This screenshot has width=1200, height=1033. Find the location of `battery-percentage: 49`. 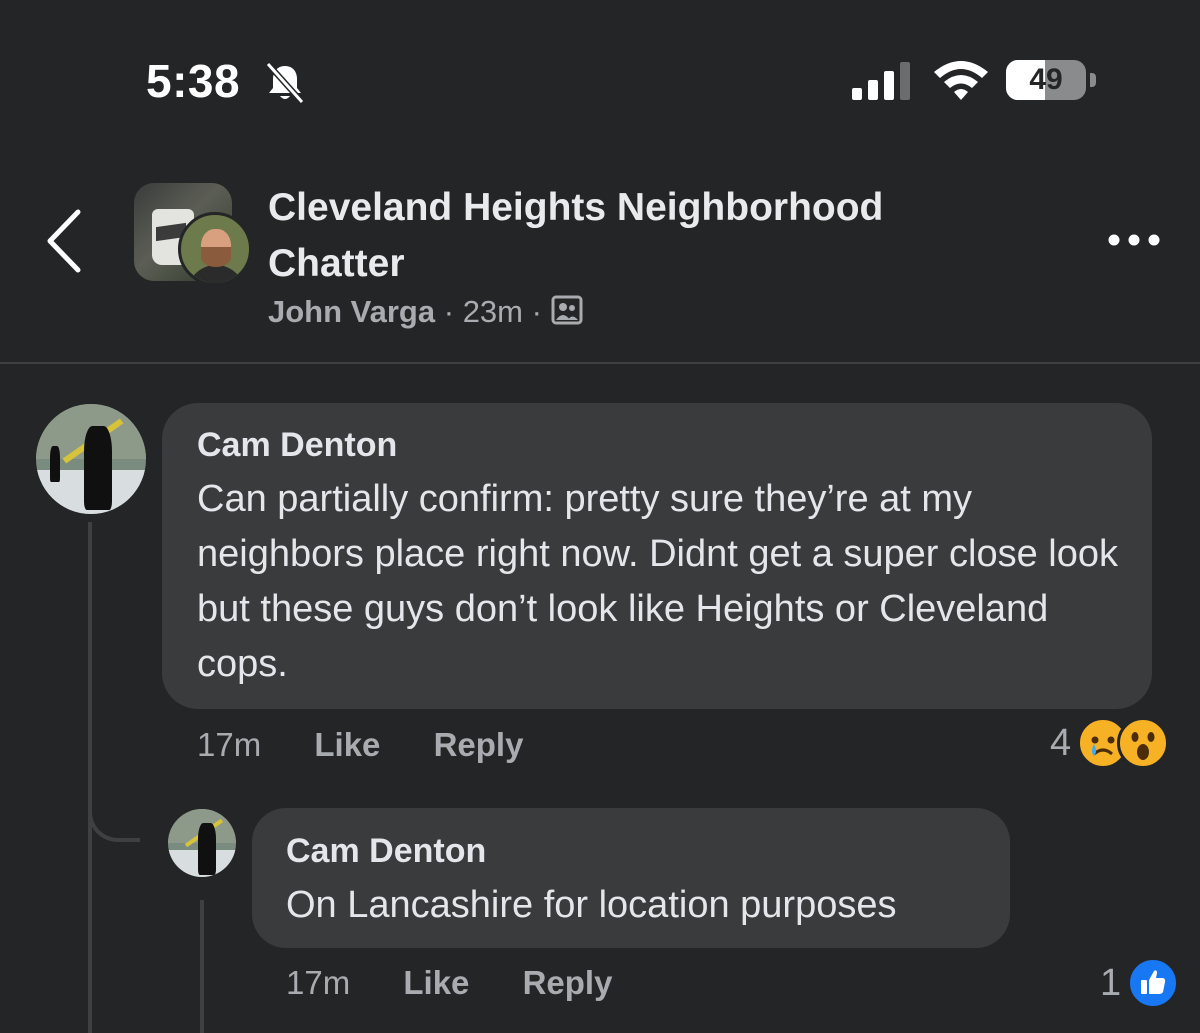

battery-percentage: 49 is located at coordinates (1046, 79).